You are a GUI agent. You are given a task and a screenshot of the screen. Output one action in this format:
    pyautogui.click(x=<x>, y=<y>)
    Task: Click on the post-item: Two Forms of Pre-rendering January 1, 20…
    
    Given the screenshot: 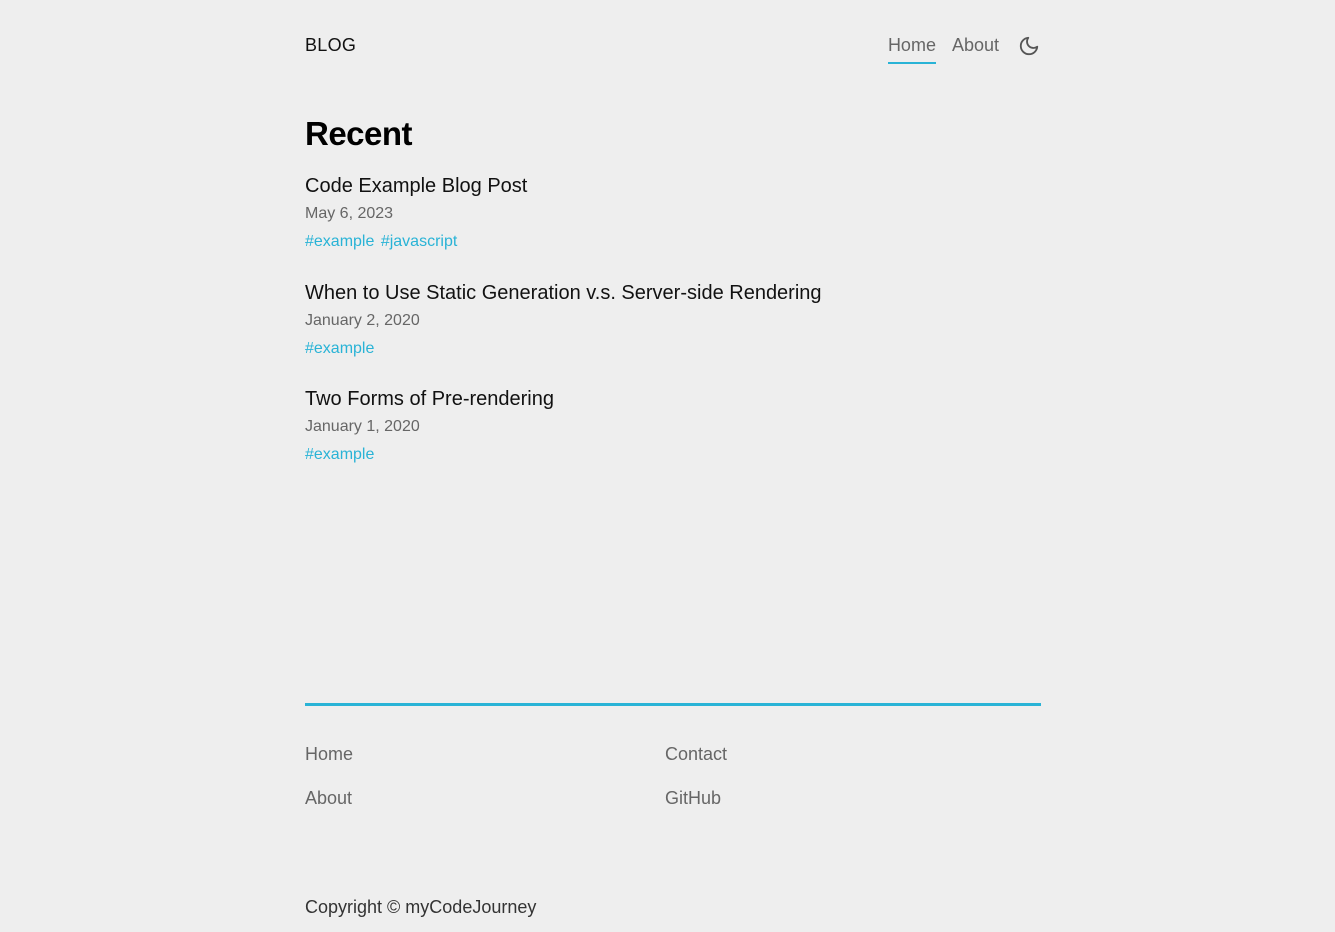 What is the action you would take?
    pyautogui.click(x=673, y=439)
    